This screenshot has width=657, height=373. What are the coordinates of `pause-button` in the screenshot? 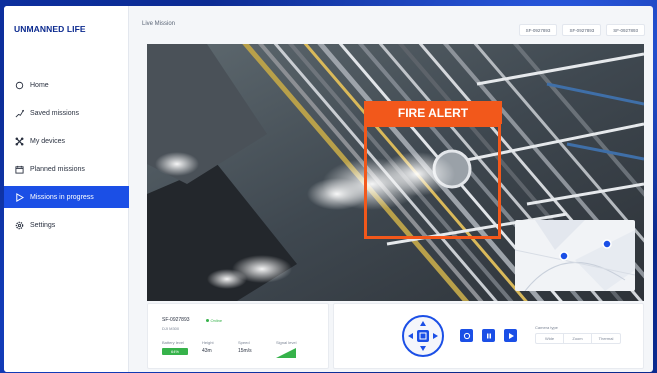 It's located at (488, 335).